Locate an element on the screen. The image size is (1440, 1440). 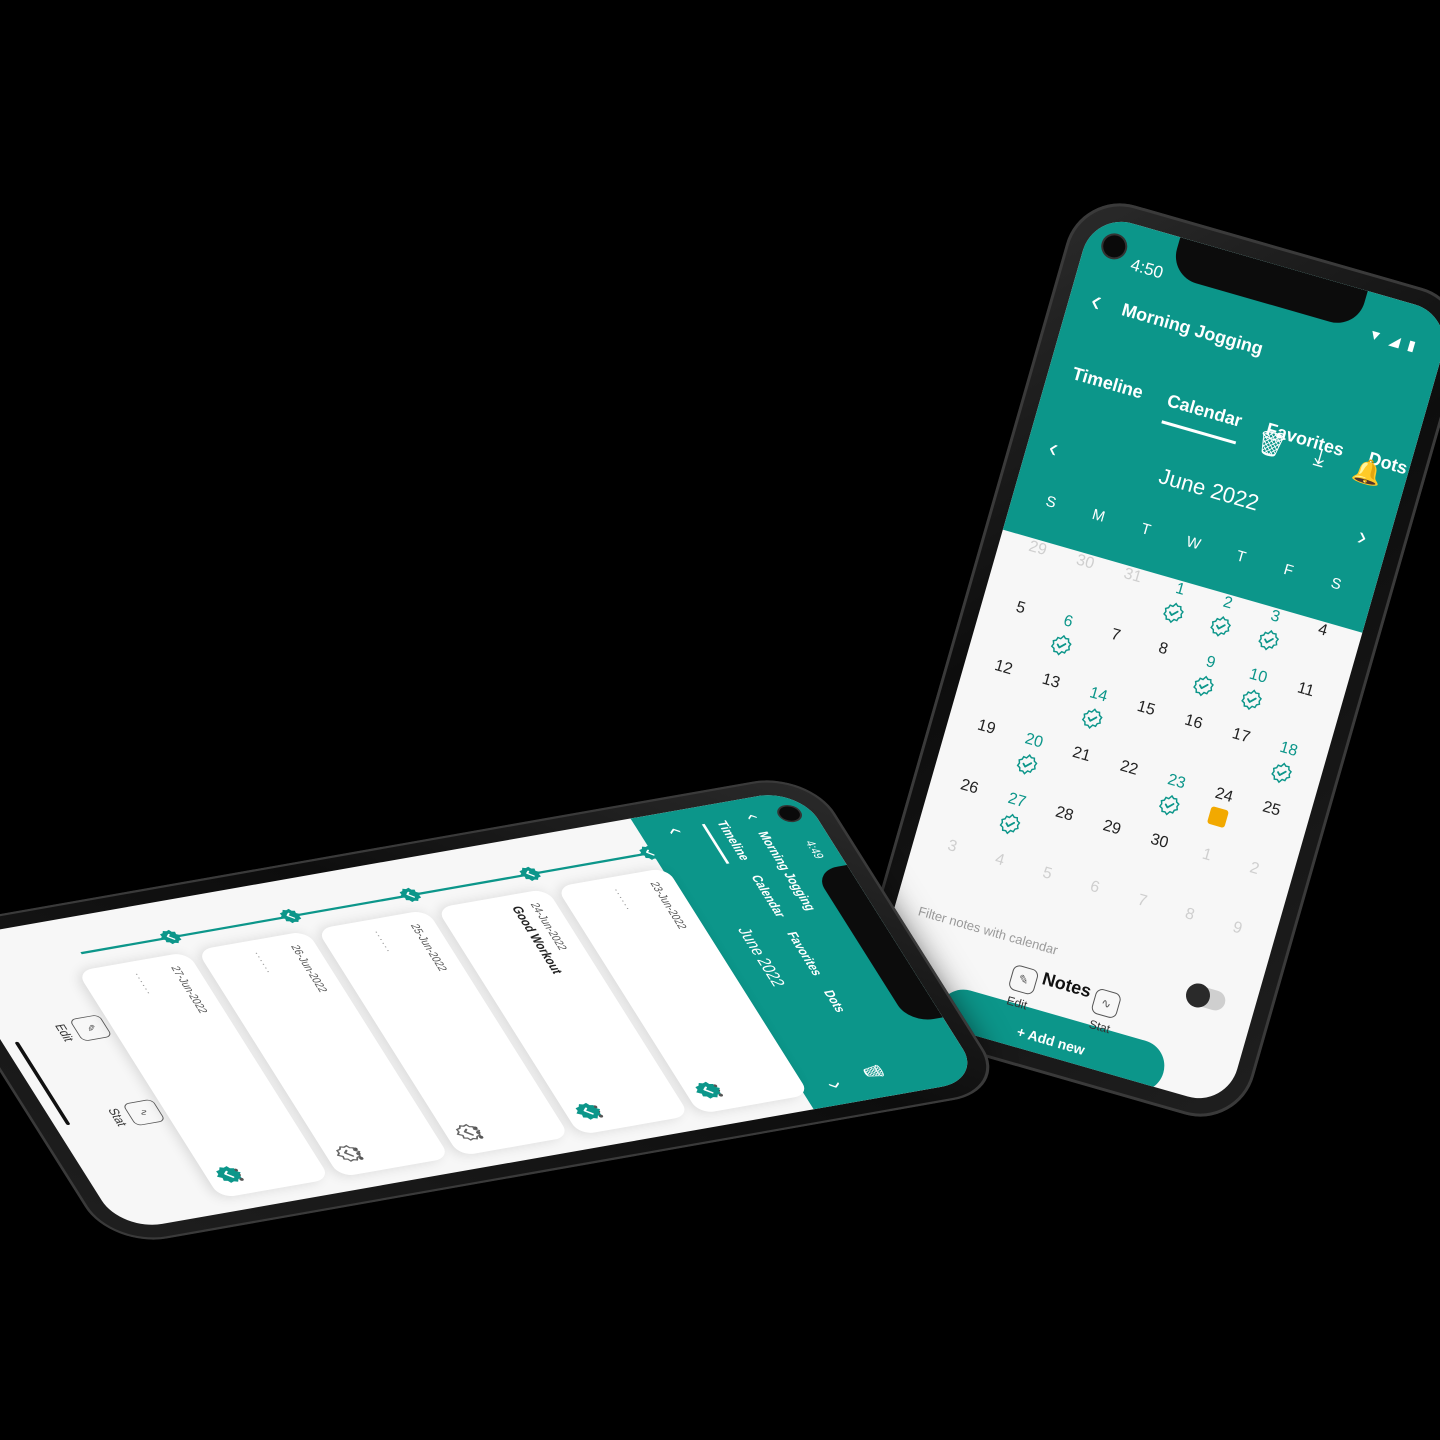
day-number: 22 is located at coordinates (1129, 768).